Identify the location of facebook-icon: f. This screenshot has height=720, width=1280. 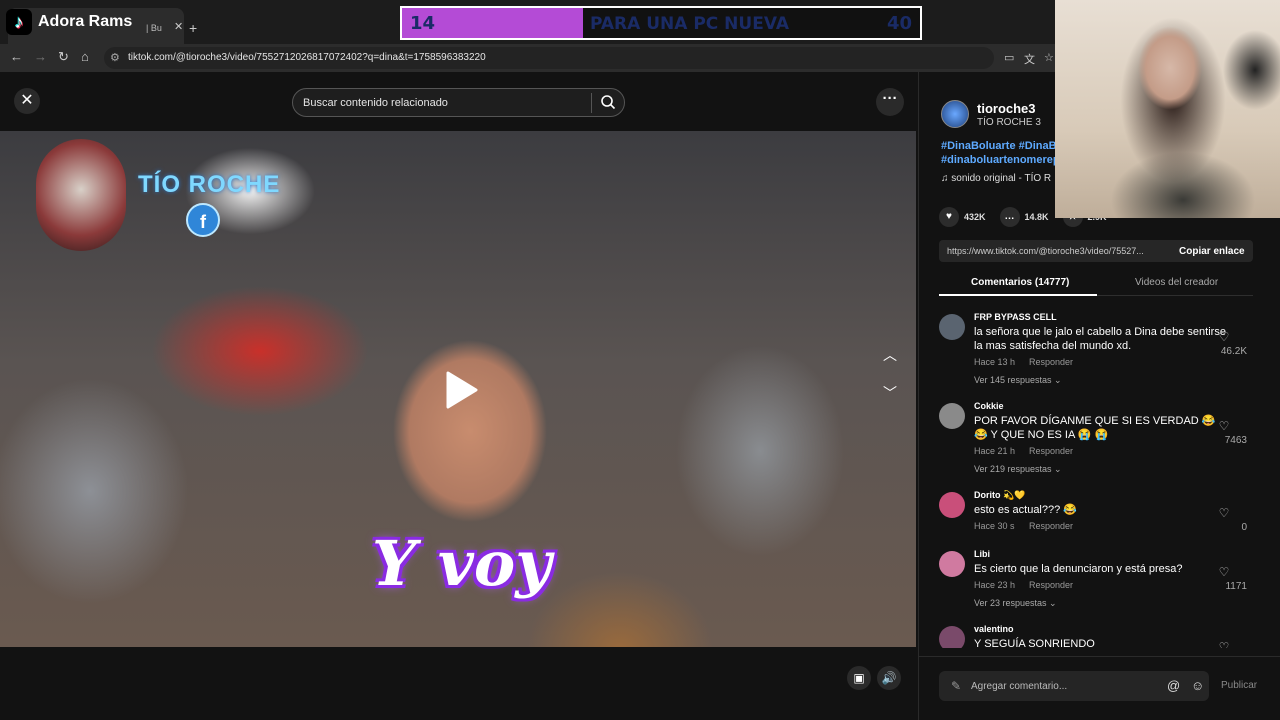
(203, 220).